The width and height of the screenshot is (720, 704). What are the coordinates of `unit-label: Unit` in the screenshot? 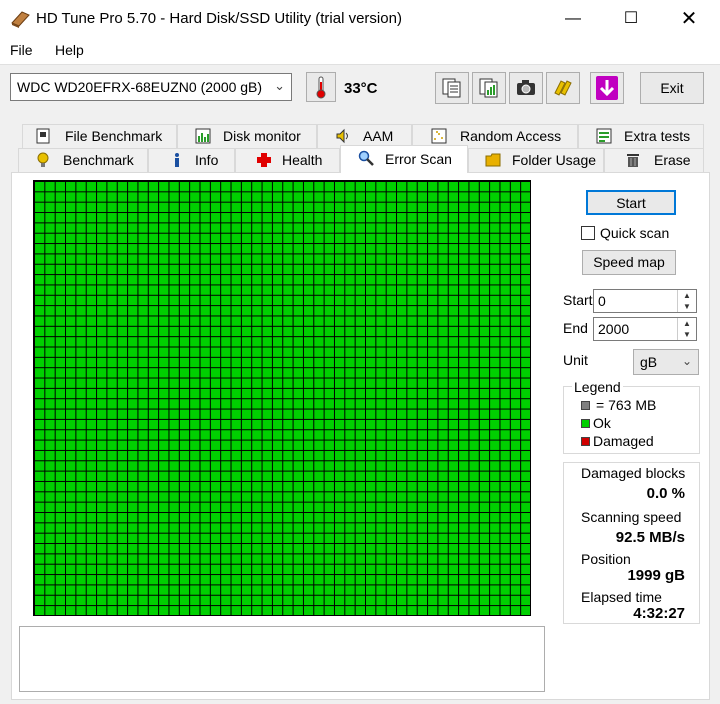 It's located at (575, 360).